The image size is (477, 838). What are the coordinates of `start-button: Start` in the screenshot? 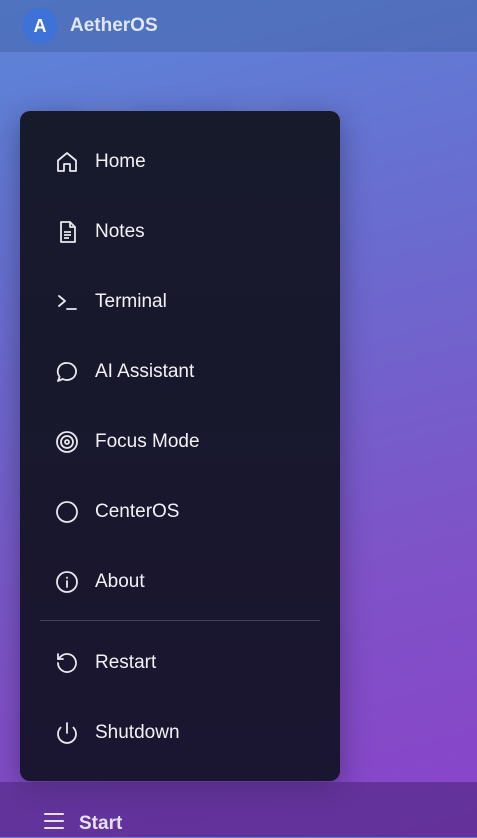 It's located at (82, 823).